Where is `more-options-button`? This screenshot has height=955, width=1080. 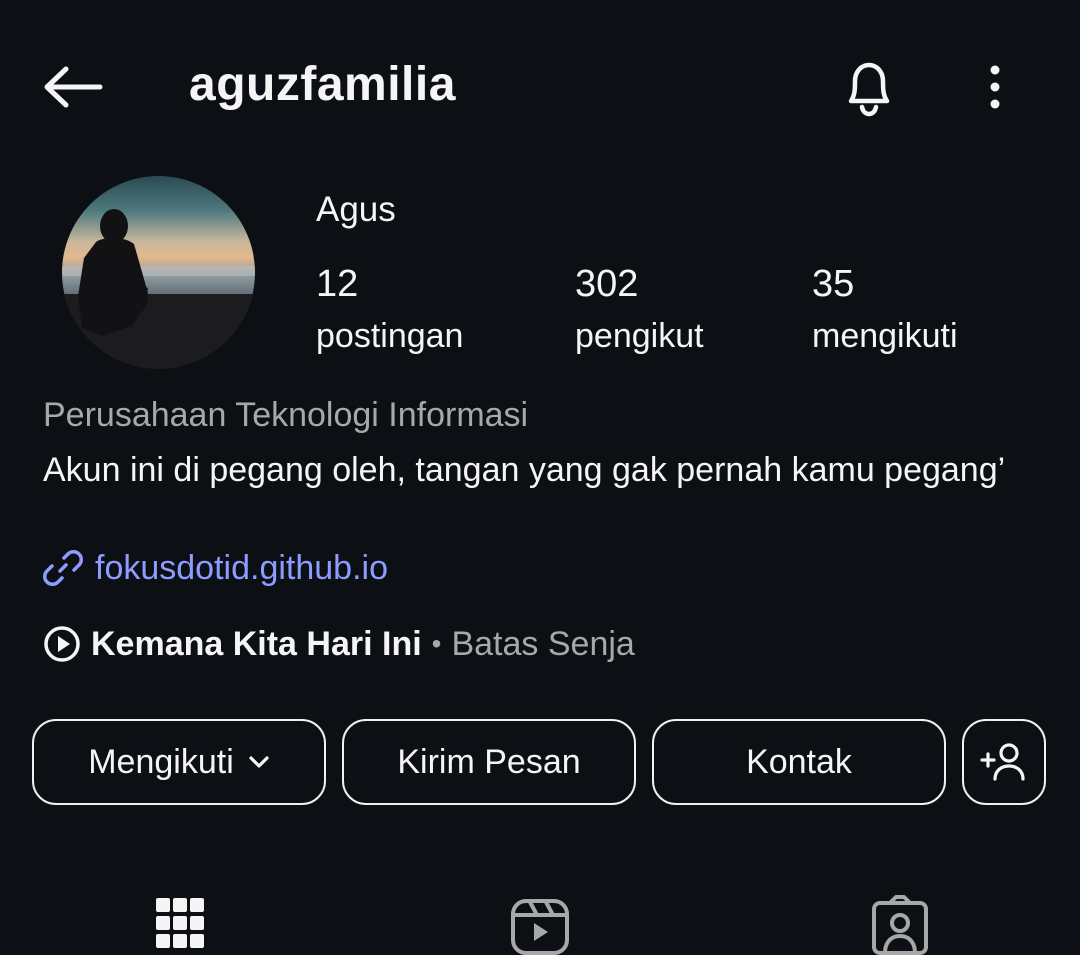
more-options-button is located at coordinates (995, 87).